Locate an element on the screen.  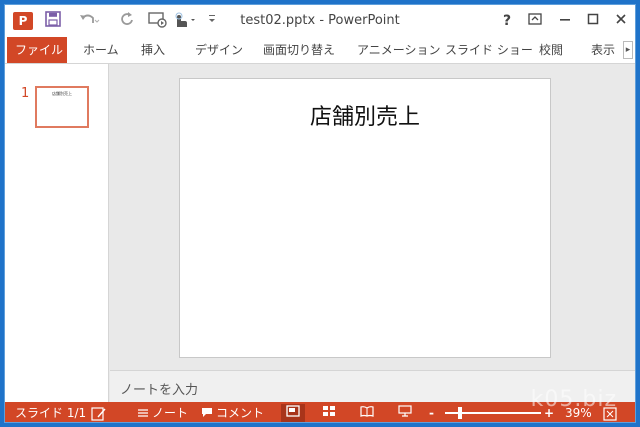
watermark-text: k05.biz is located at coordinates (573, 399).